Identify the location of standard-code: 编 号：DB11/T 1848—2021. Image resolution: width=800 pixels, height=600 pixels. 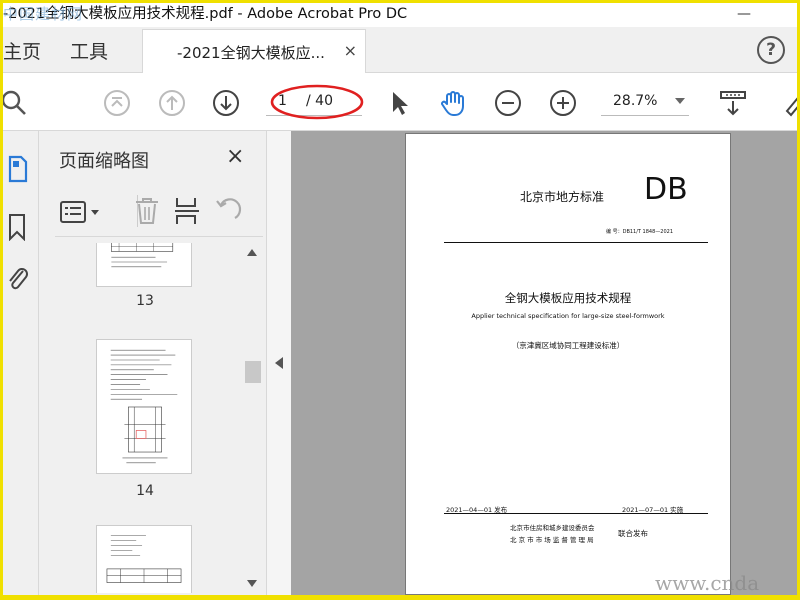
(640, 232).